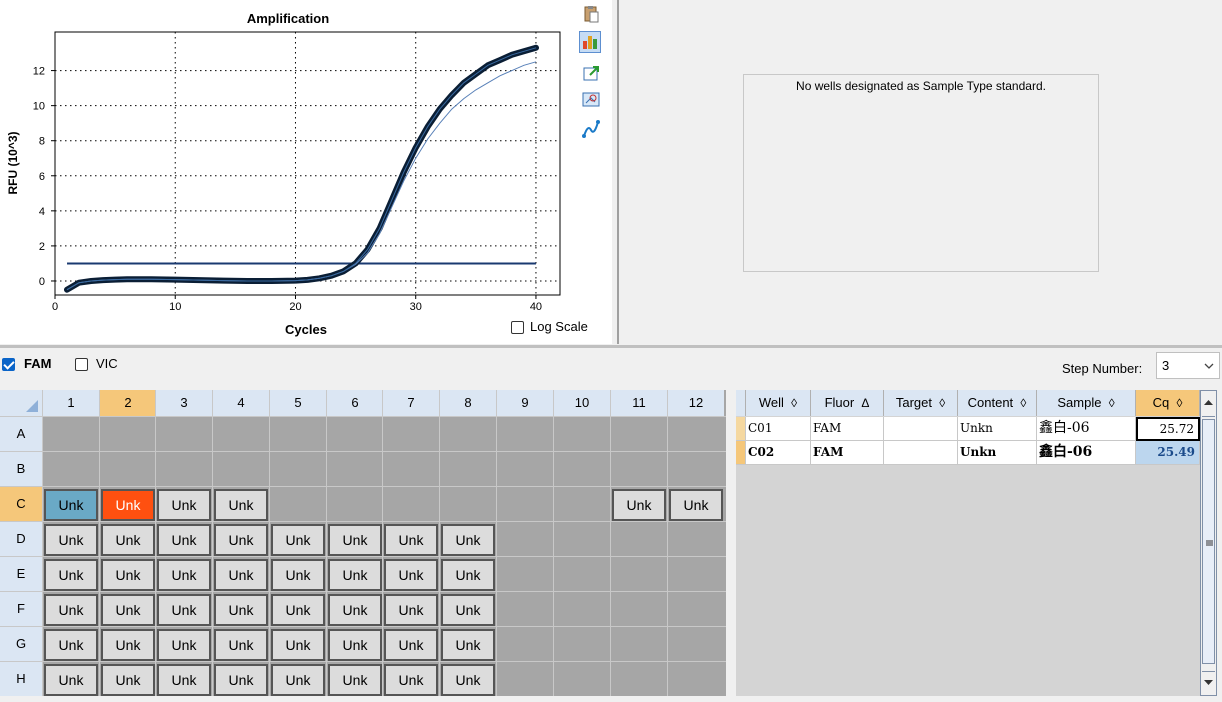 The width and height of the screenshot is (1222, 702). What do you see at coordinates (21, 434) in the screenshot?
I see `plate-row-header: A` at bounding box center [21, 434].